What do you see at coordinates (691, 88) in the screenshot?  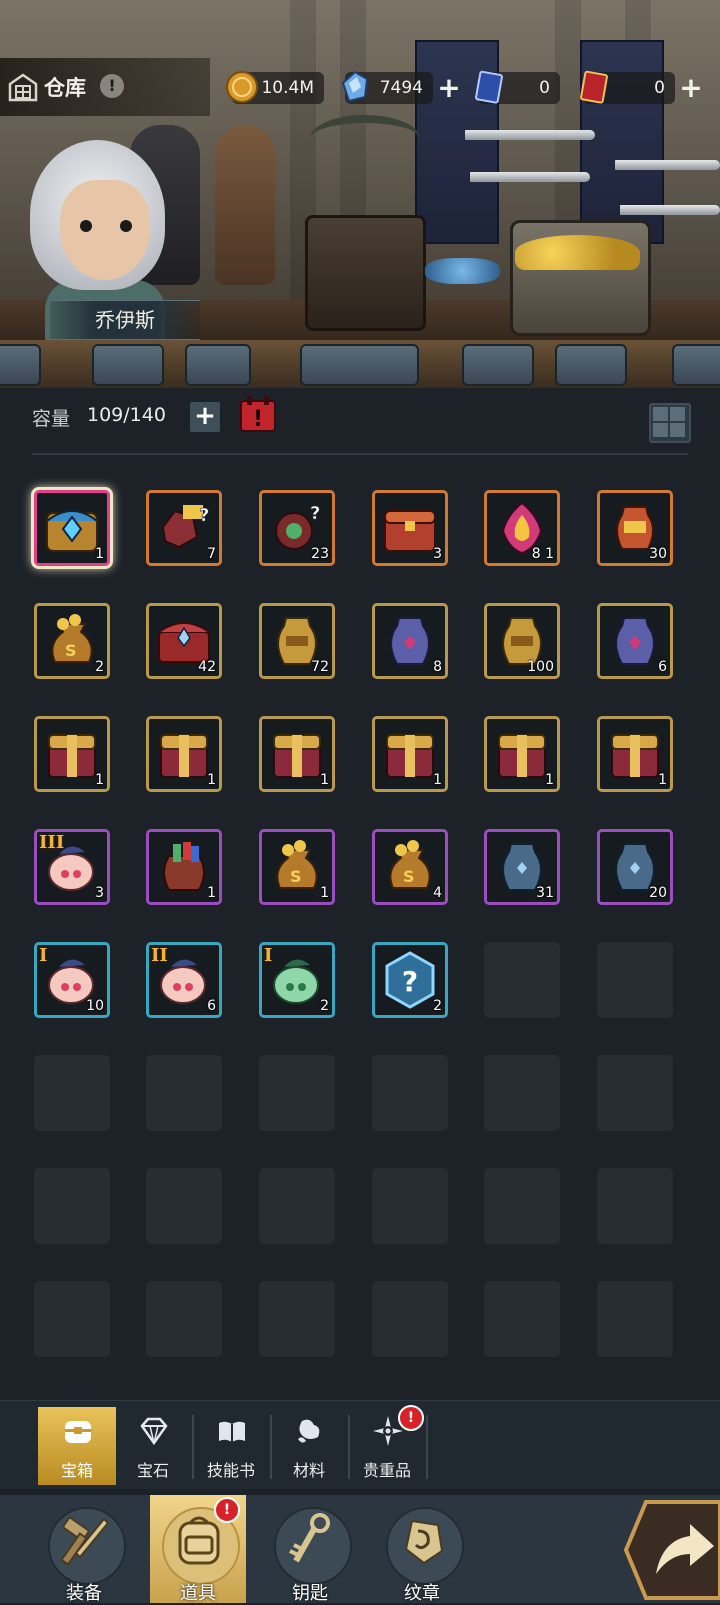 I see `add-red-card-button: +` at bounding box center [691, 88].